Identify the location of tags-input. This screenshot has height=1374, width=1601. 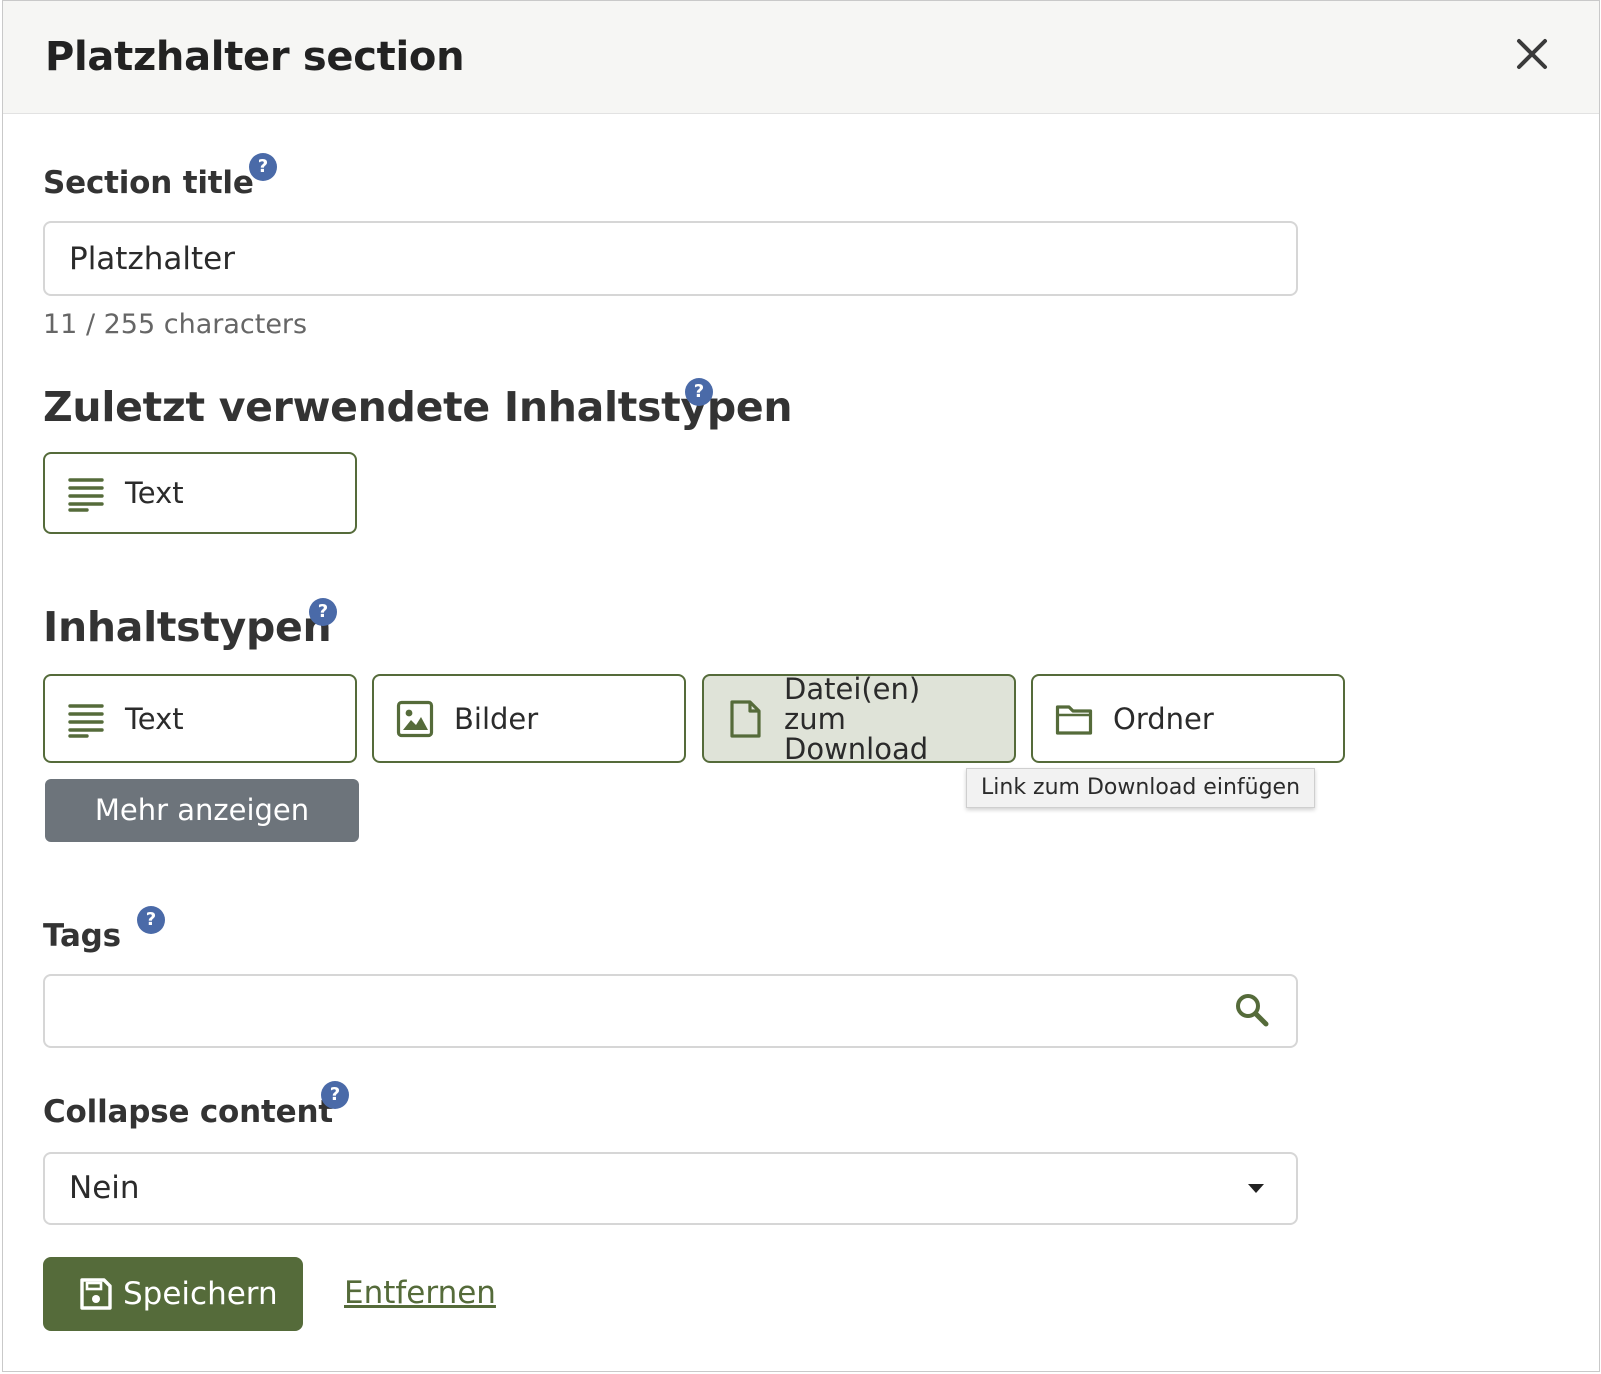
(670, 1011).